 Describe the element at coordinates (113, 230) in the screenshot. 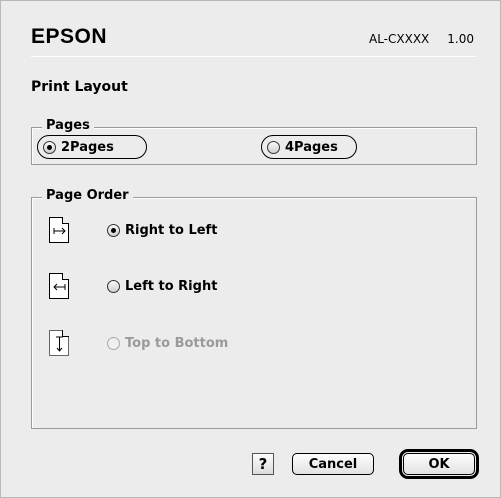

I see `radio-right-to-left-indicator` at that location.